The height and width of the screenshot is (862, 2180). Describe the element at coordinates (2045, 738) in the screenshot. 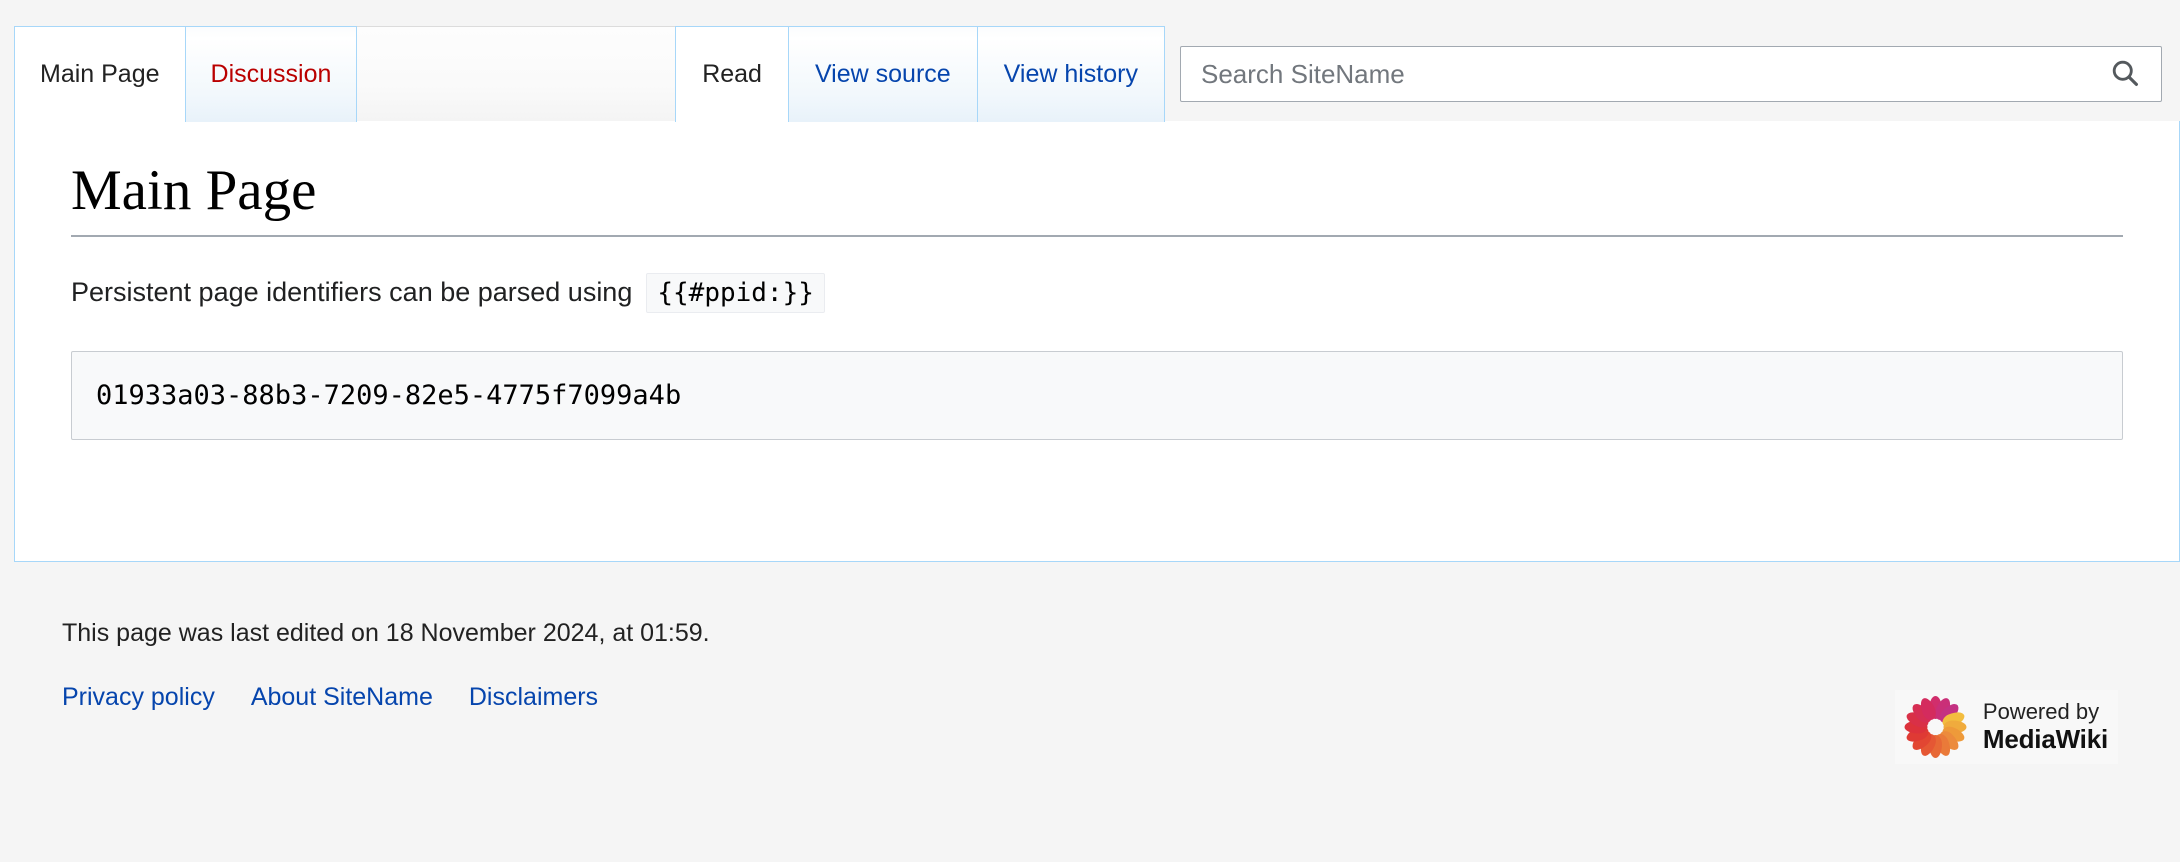

I see `powered-by-line2: MediaWiki` at that location.